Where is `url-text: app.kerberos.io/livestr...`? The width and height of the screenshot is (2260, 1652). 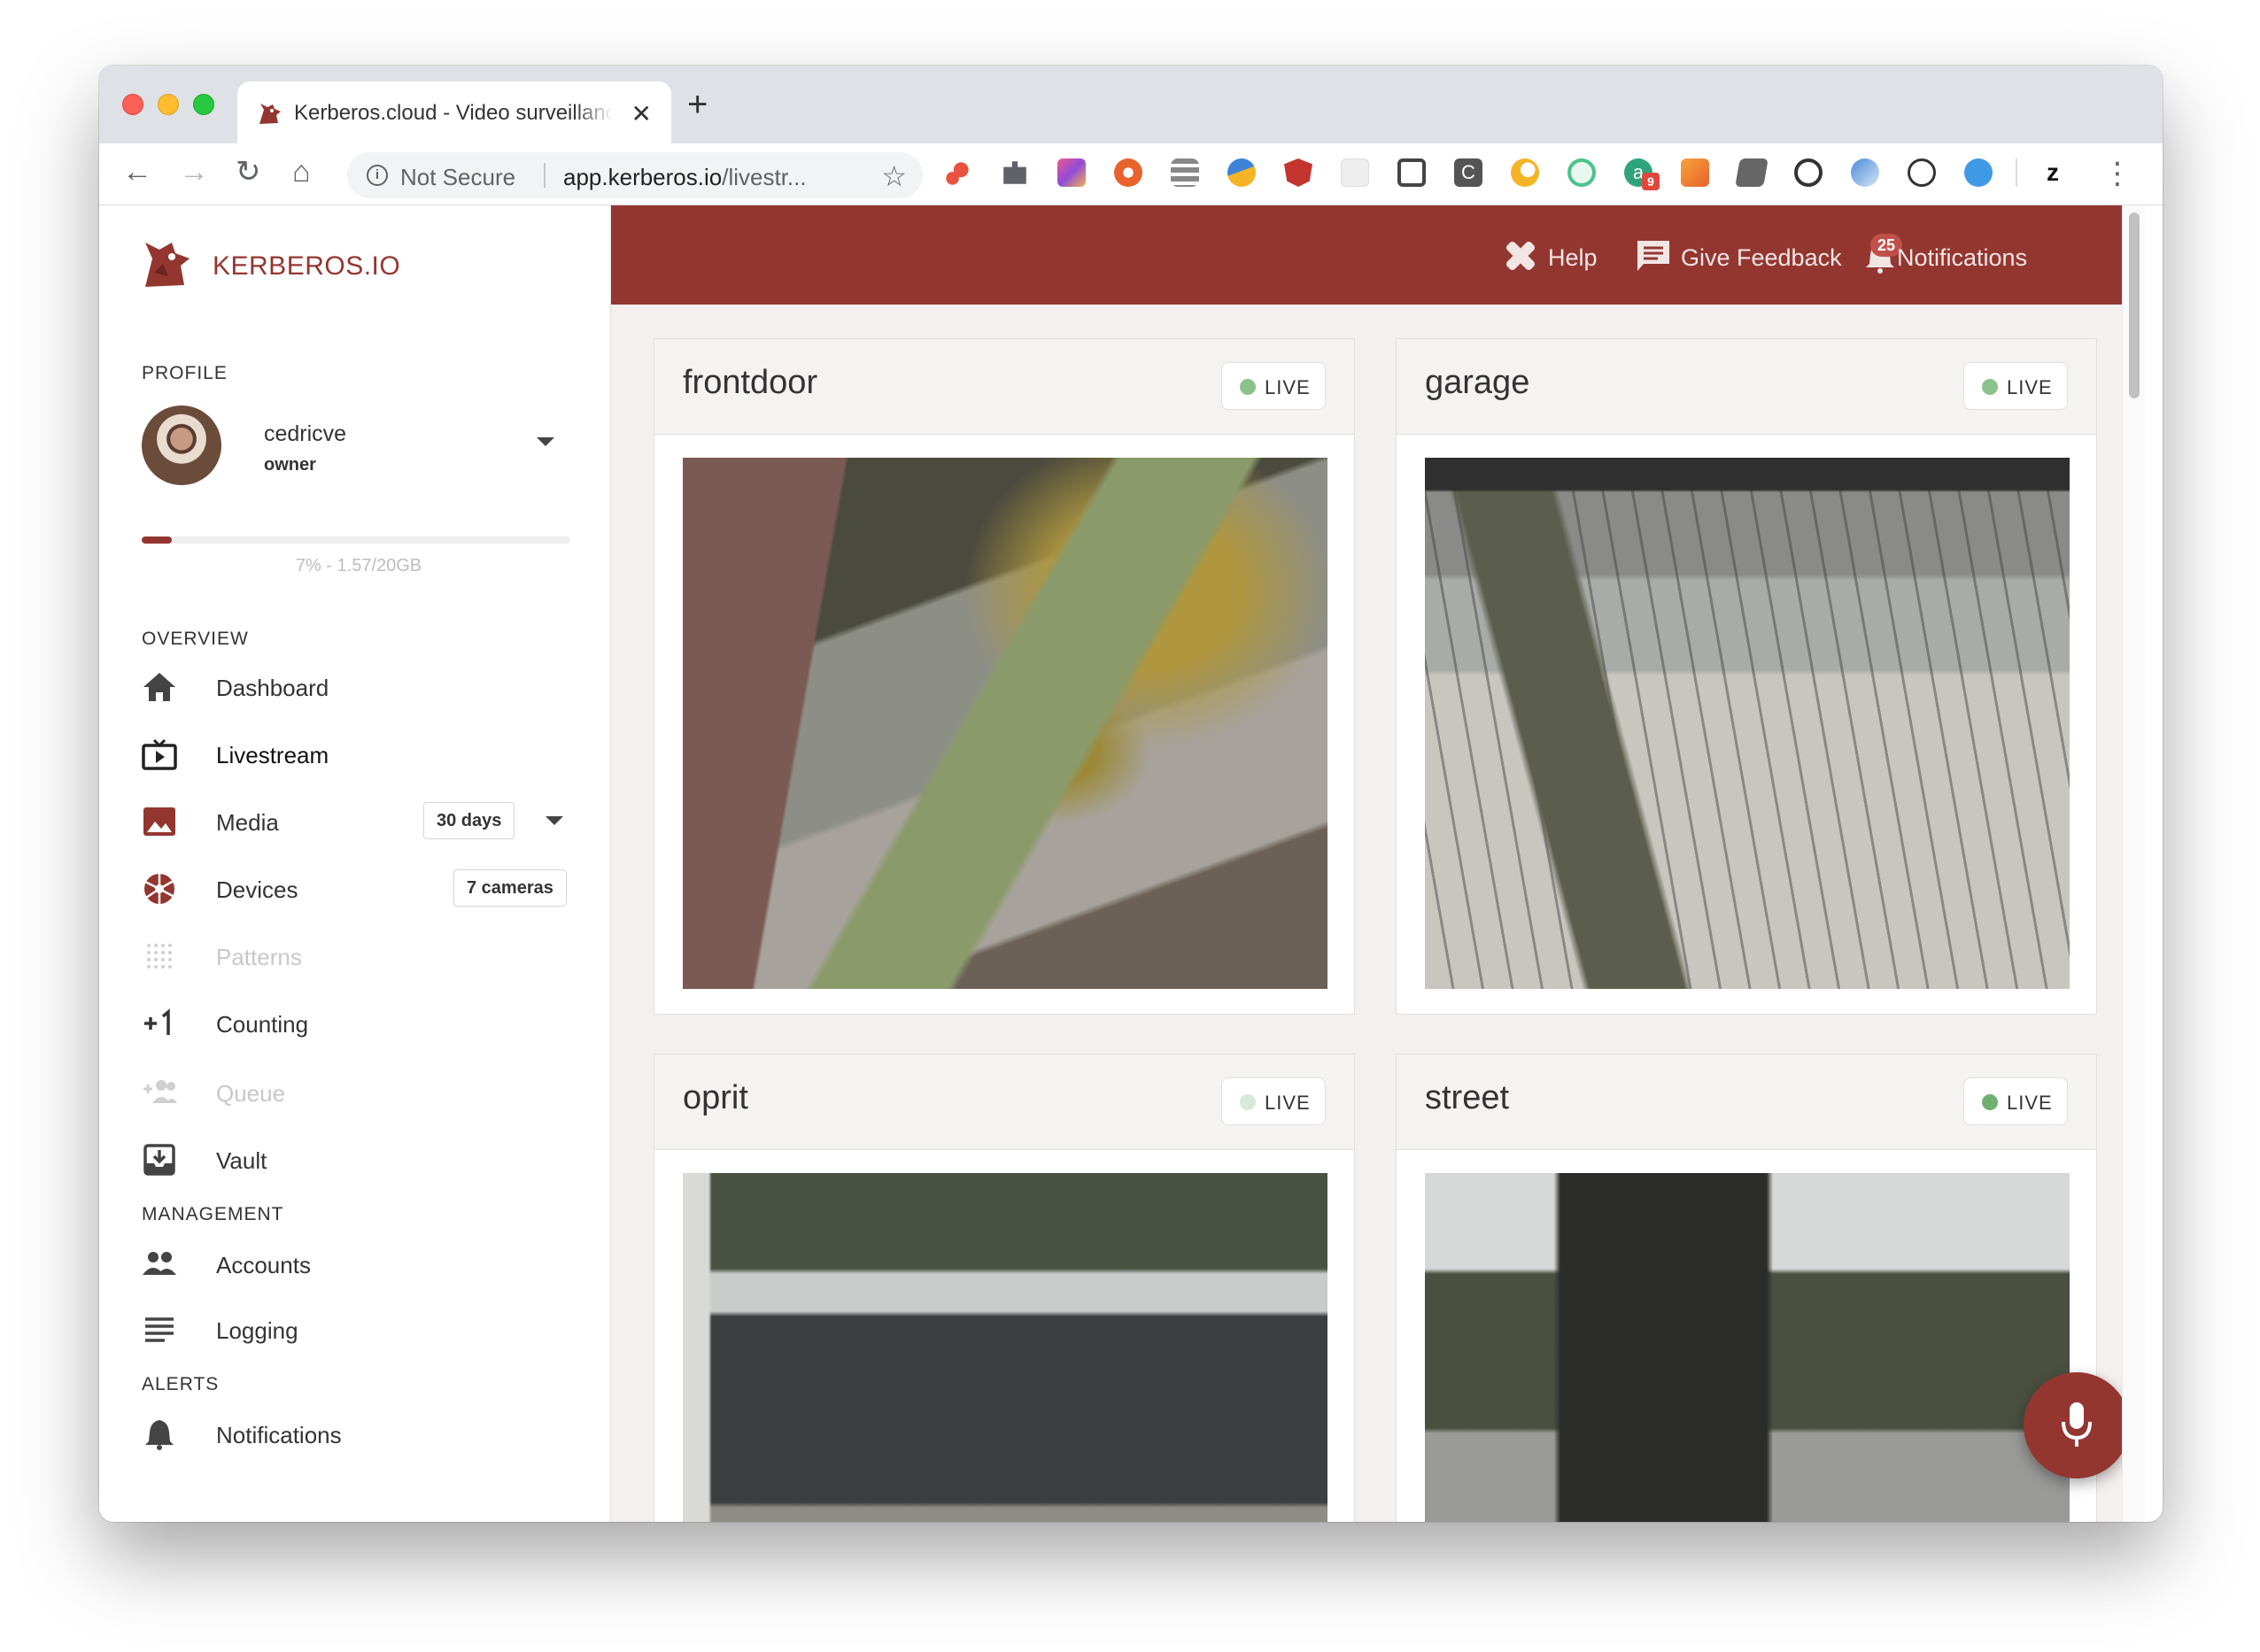 url-text: app.kerberos.io/livestr... is located at coordinates (709, 177).